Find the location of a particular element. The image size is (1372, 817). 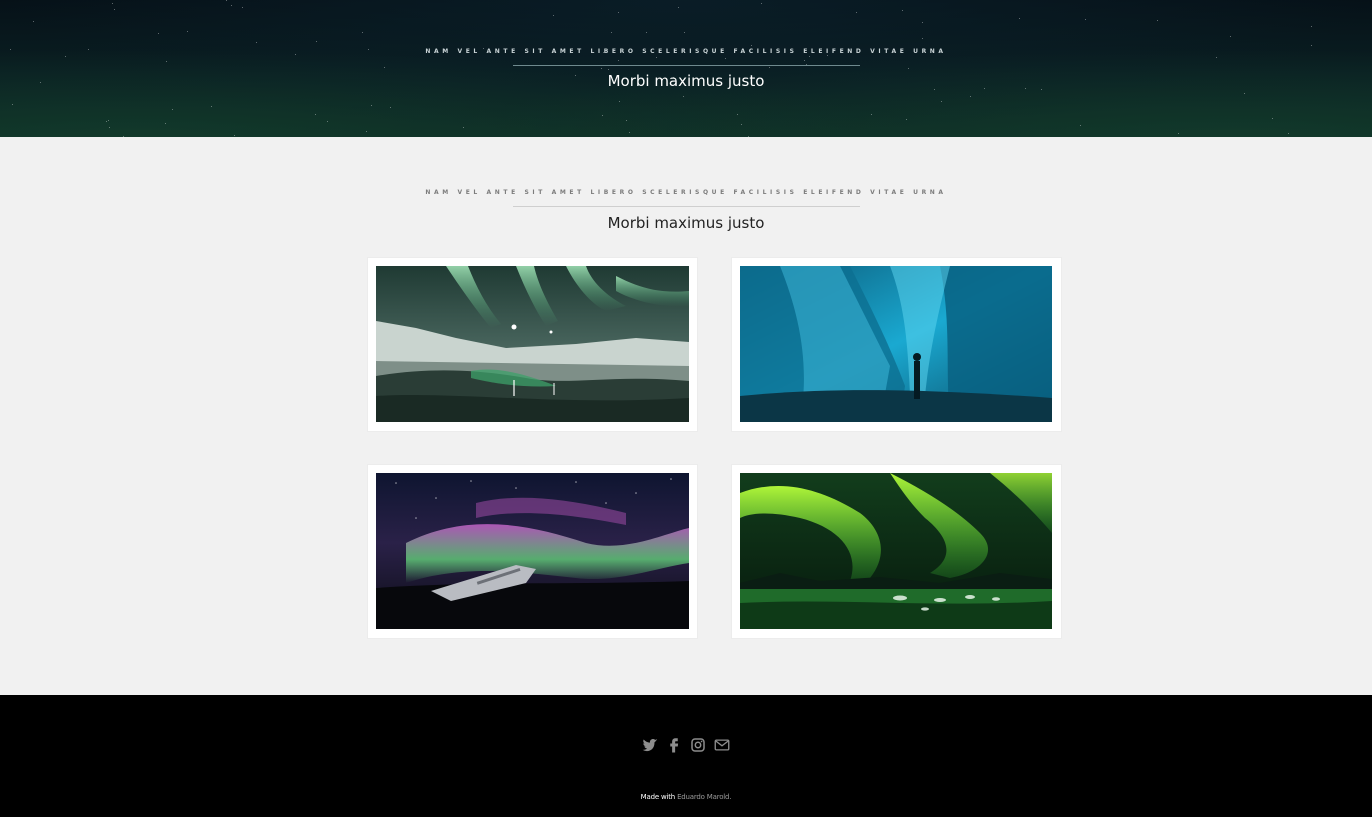

facebook-icon is located at coordinates (674, 745).